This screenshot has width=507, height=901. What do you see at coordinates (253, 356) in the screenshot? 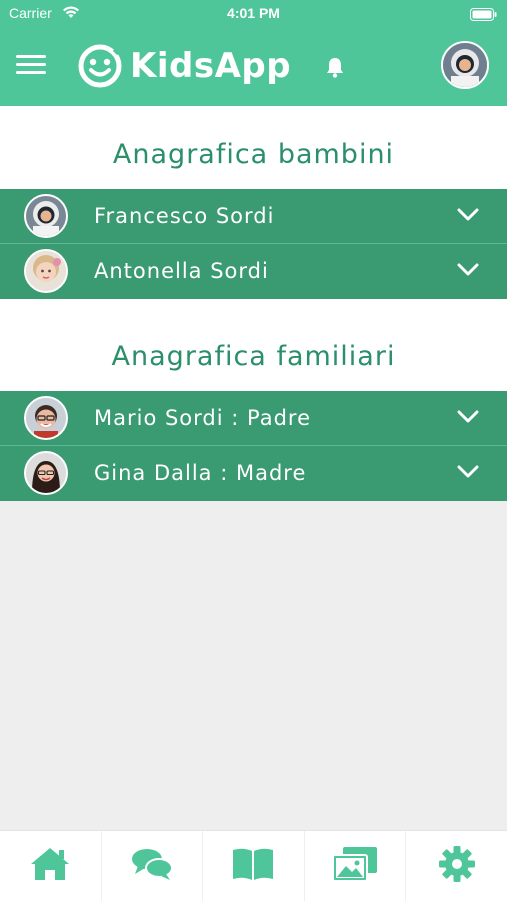
I see `family-section-title: Anagrafica familiari` at bounding box center [253, 356].